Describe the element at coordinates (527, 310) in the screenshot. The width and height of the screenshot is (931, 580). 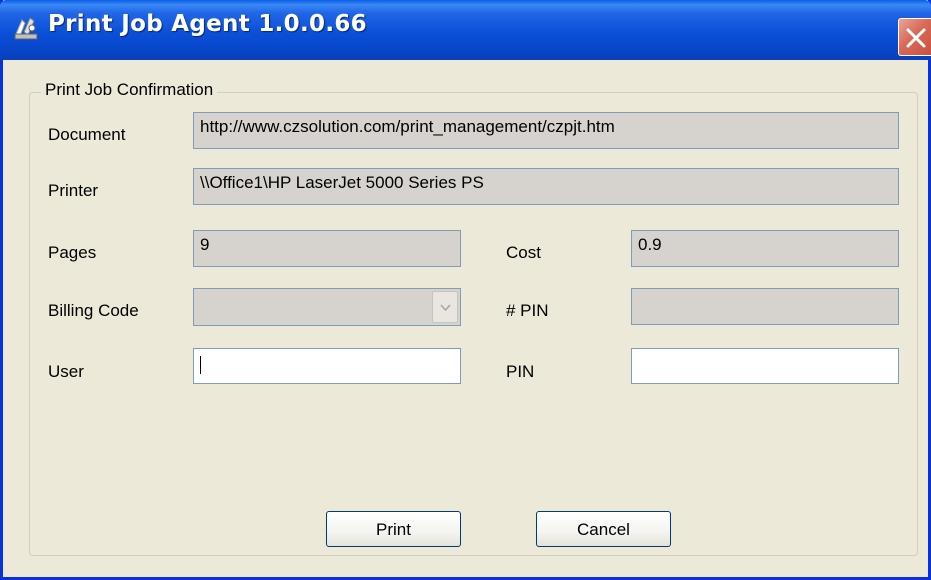
I see `pin-count-label: # PIN` at that location.